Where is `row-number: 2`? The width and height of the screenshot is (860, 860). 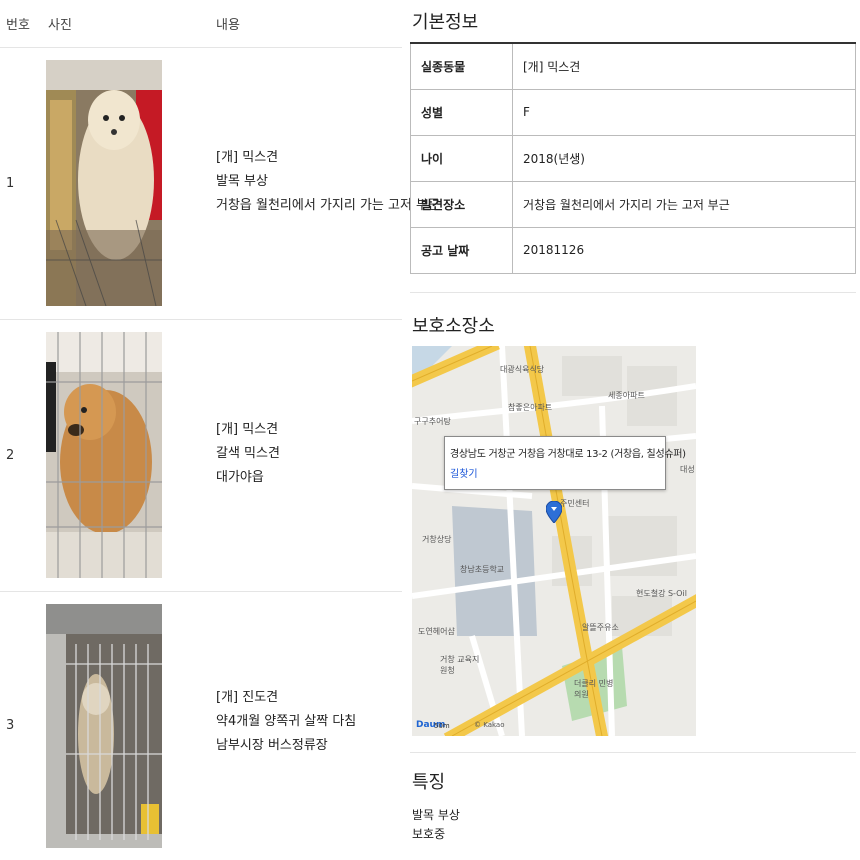
row-number: 2 is located at coordinates (10, 455).